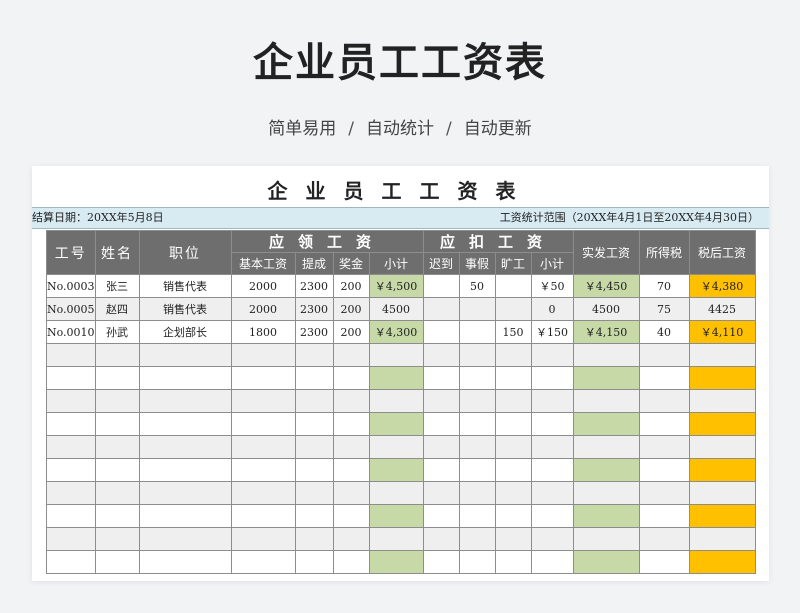 This screenshot has height=613, width=800. I want to click on cell-deduct-subtotal: ￥50, so click(552, 286).